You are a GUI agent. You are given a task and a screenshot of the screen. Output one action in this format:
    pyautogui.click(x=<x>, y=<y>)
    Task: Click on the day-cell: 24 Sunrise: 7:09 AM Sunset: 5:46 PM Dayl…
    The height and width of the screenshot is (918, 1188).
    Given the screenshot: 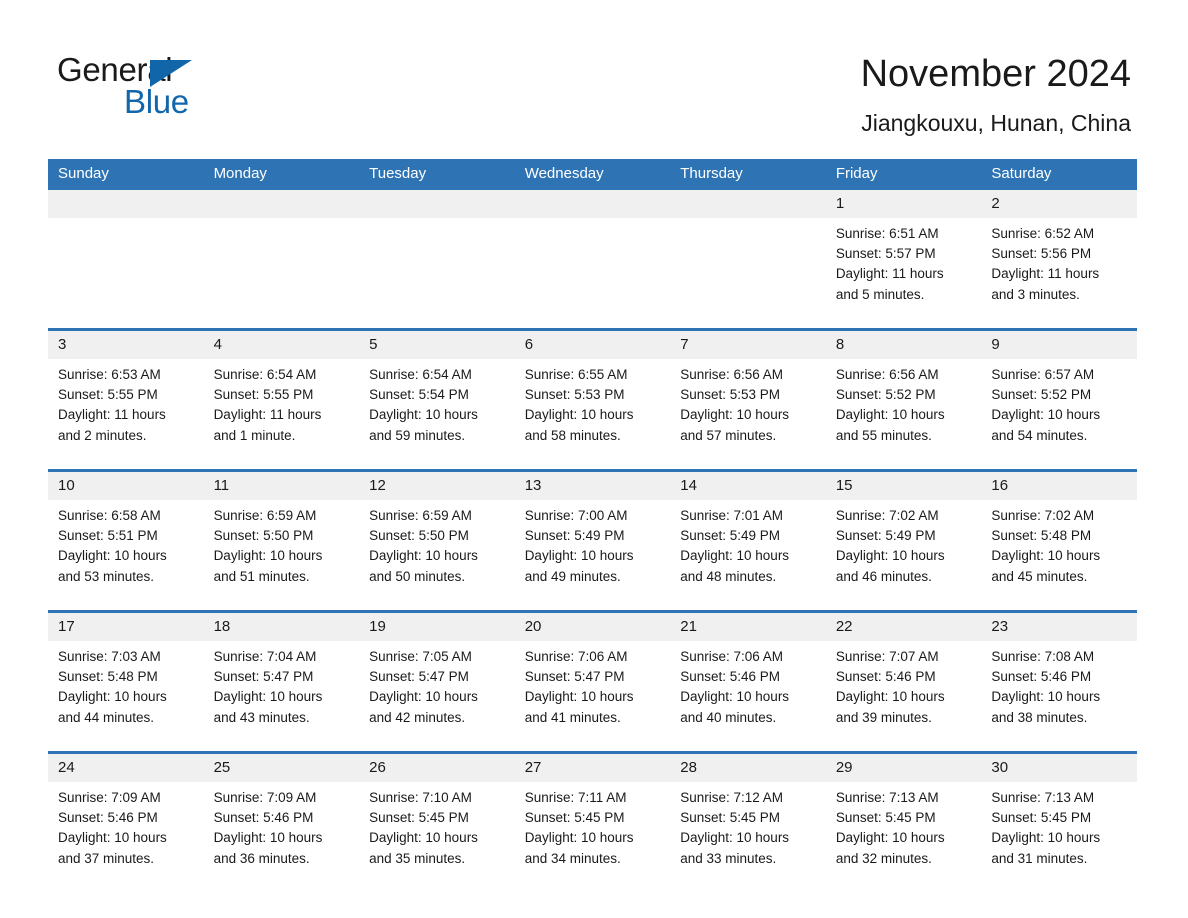 What is the action you would take?
    pyautogui.click(x=126, y=821)
    